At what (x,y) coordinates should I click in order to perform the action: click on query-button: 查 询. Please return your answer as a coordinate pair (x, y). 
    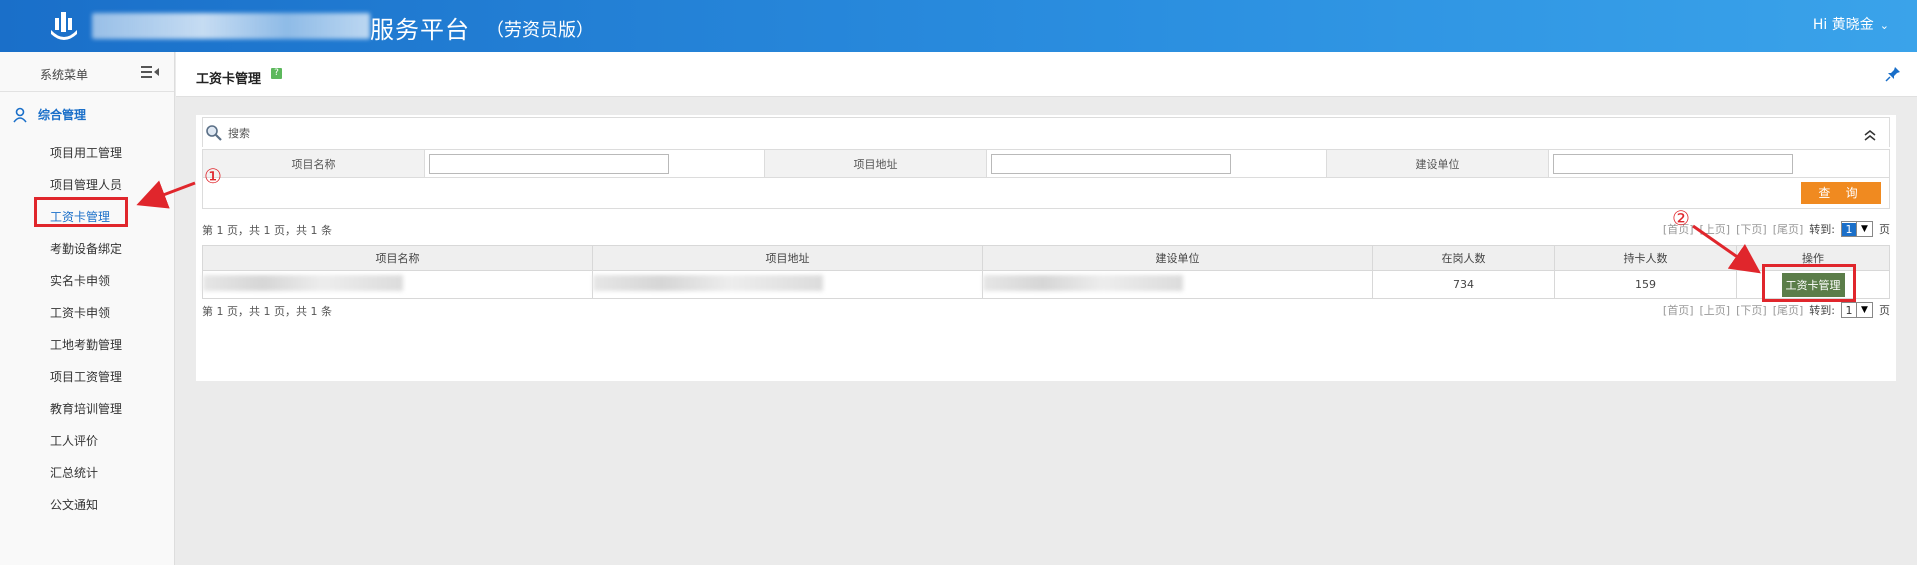
    Looking at the image, I should click on (1841, 193).